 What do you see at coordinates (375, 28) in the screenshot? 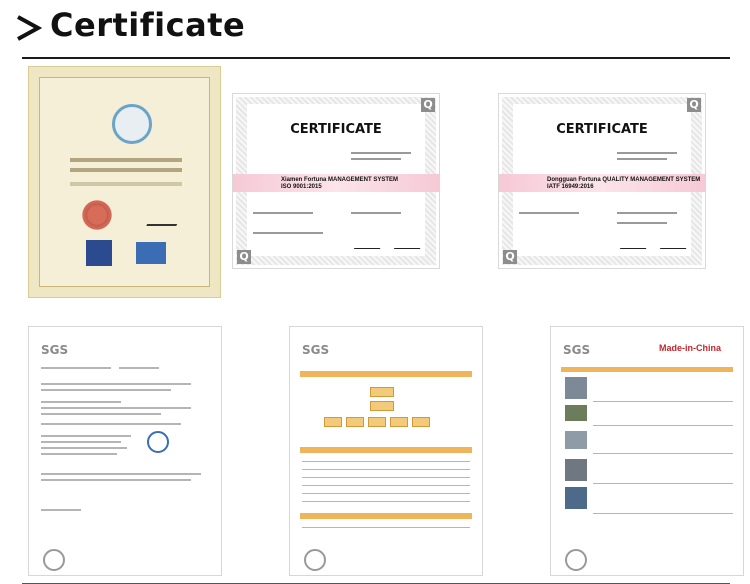
I see `page-header: Certificate` at bounding box center [375, 28].